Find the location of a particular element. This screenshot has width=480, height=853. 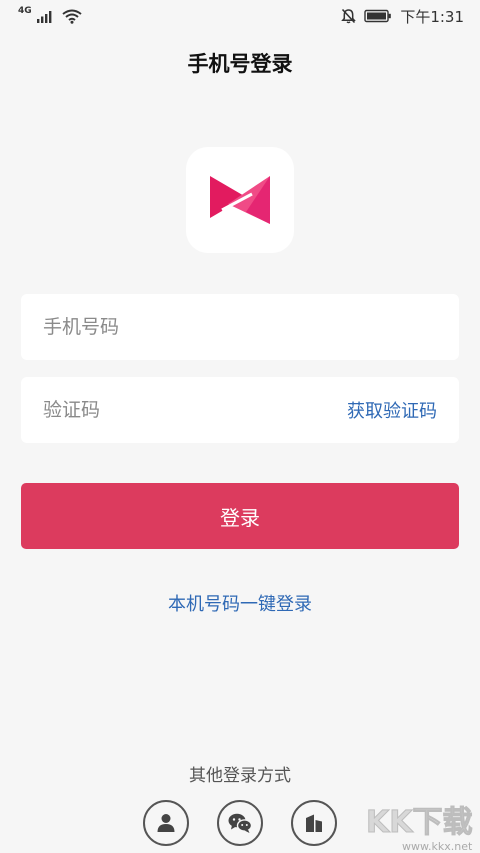

status-time: 下午1:31 is located at coordinates (432, 16).